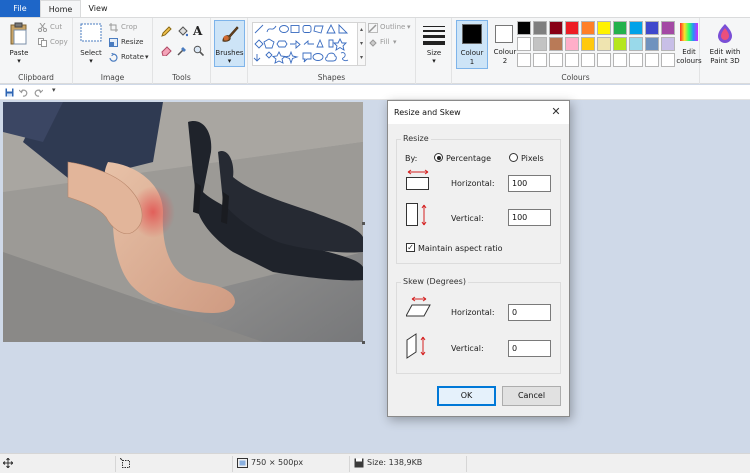 Image resolution: width=750 pixels, height=473 pixels. I want to click on maintain-aspect-label: Maintain aspect ratio, so click(460, 248).